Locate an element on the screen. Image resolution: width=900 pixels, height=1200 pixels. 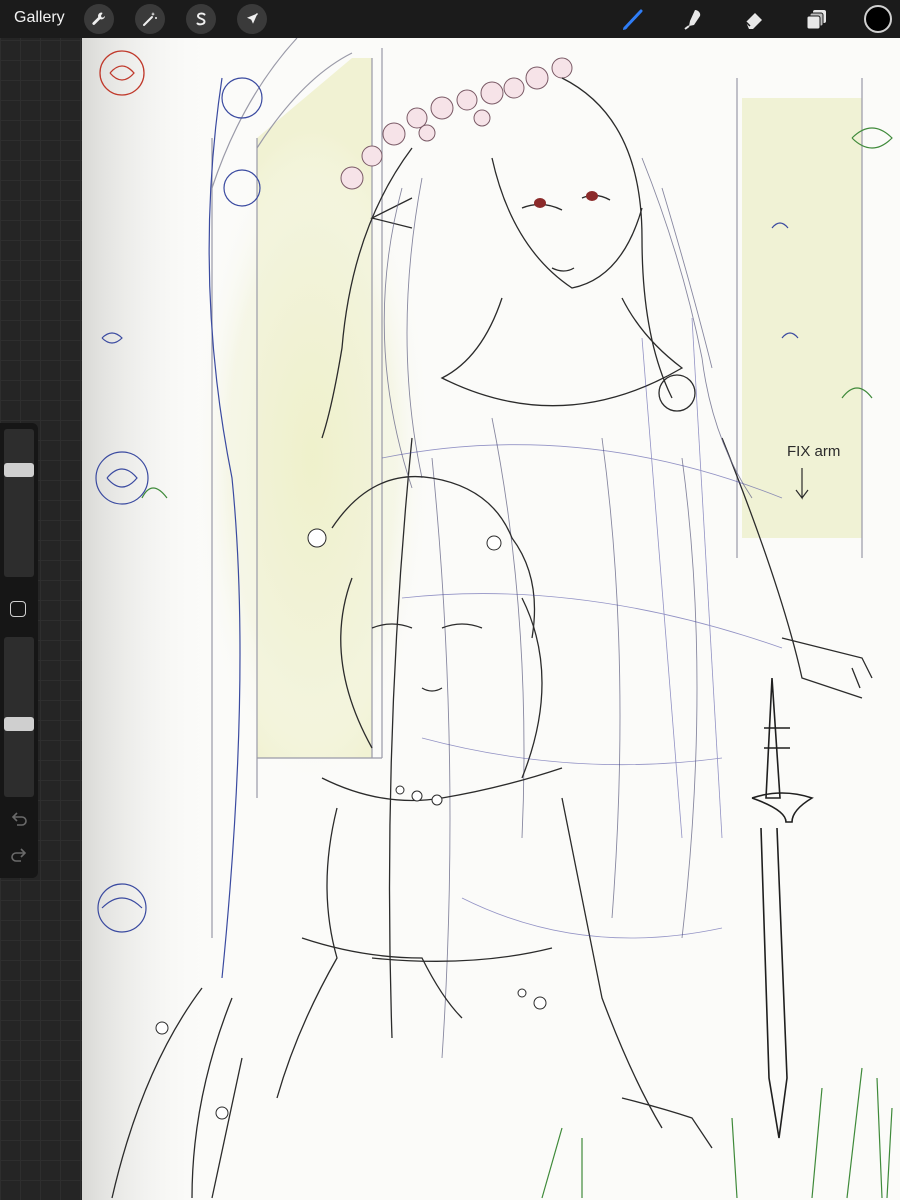
layers-icon is located at coordinates (817, 19).